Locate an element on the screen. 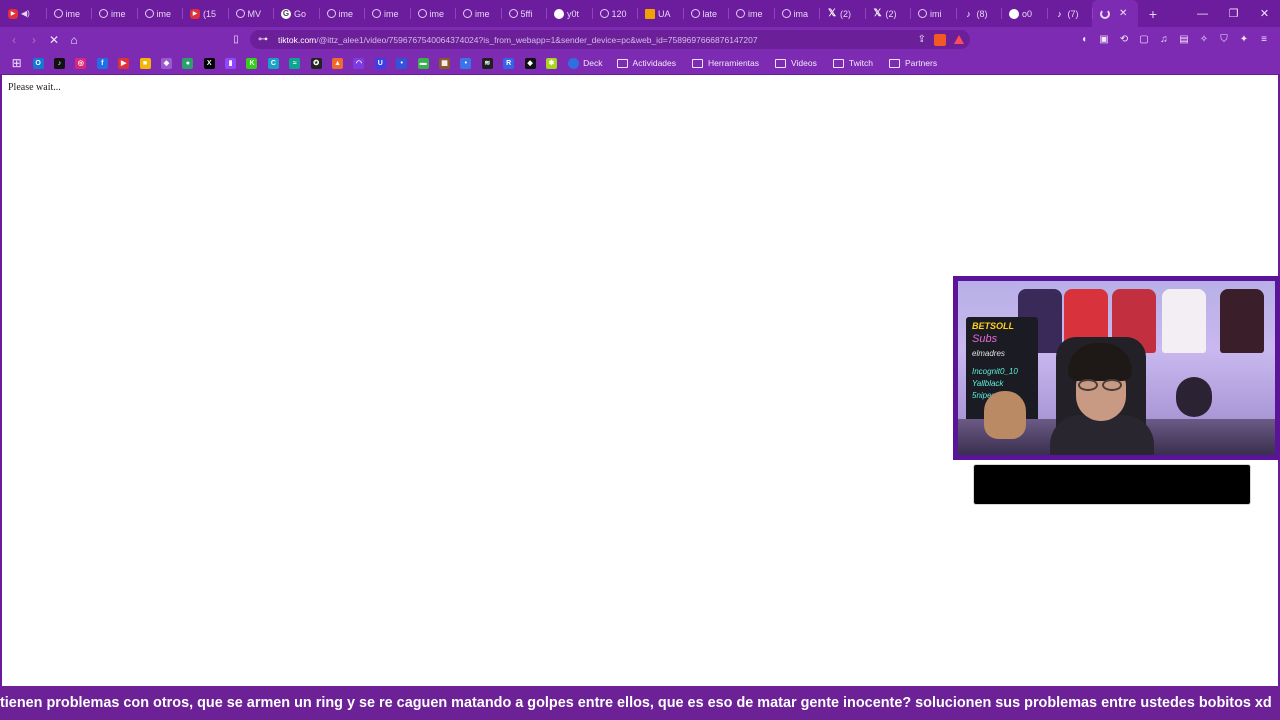 The image size is (1280, 720). audio-playing-icon: ◀) is located at coordinates (25, 13).